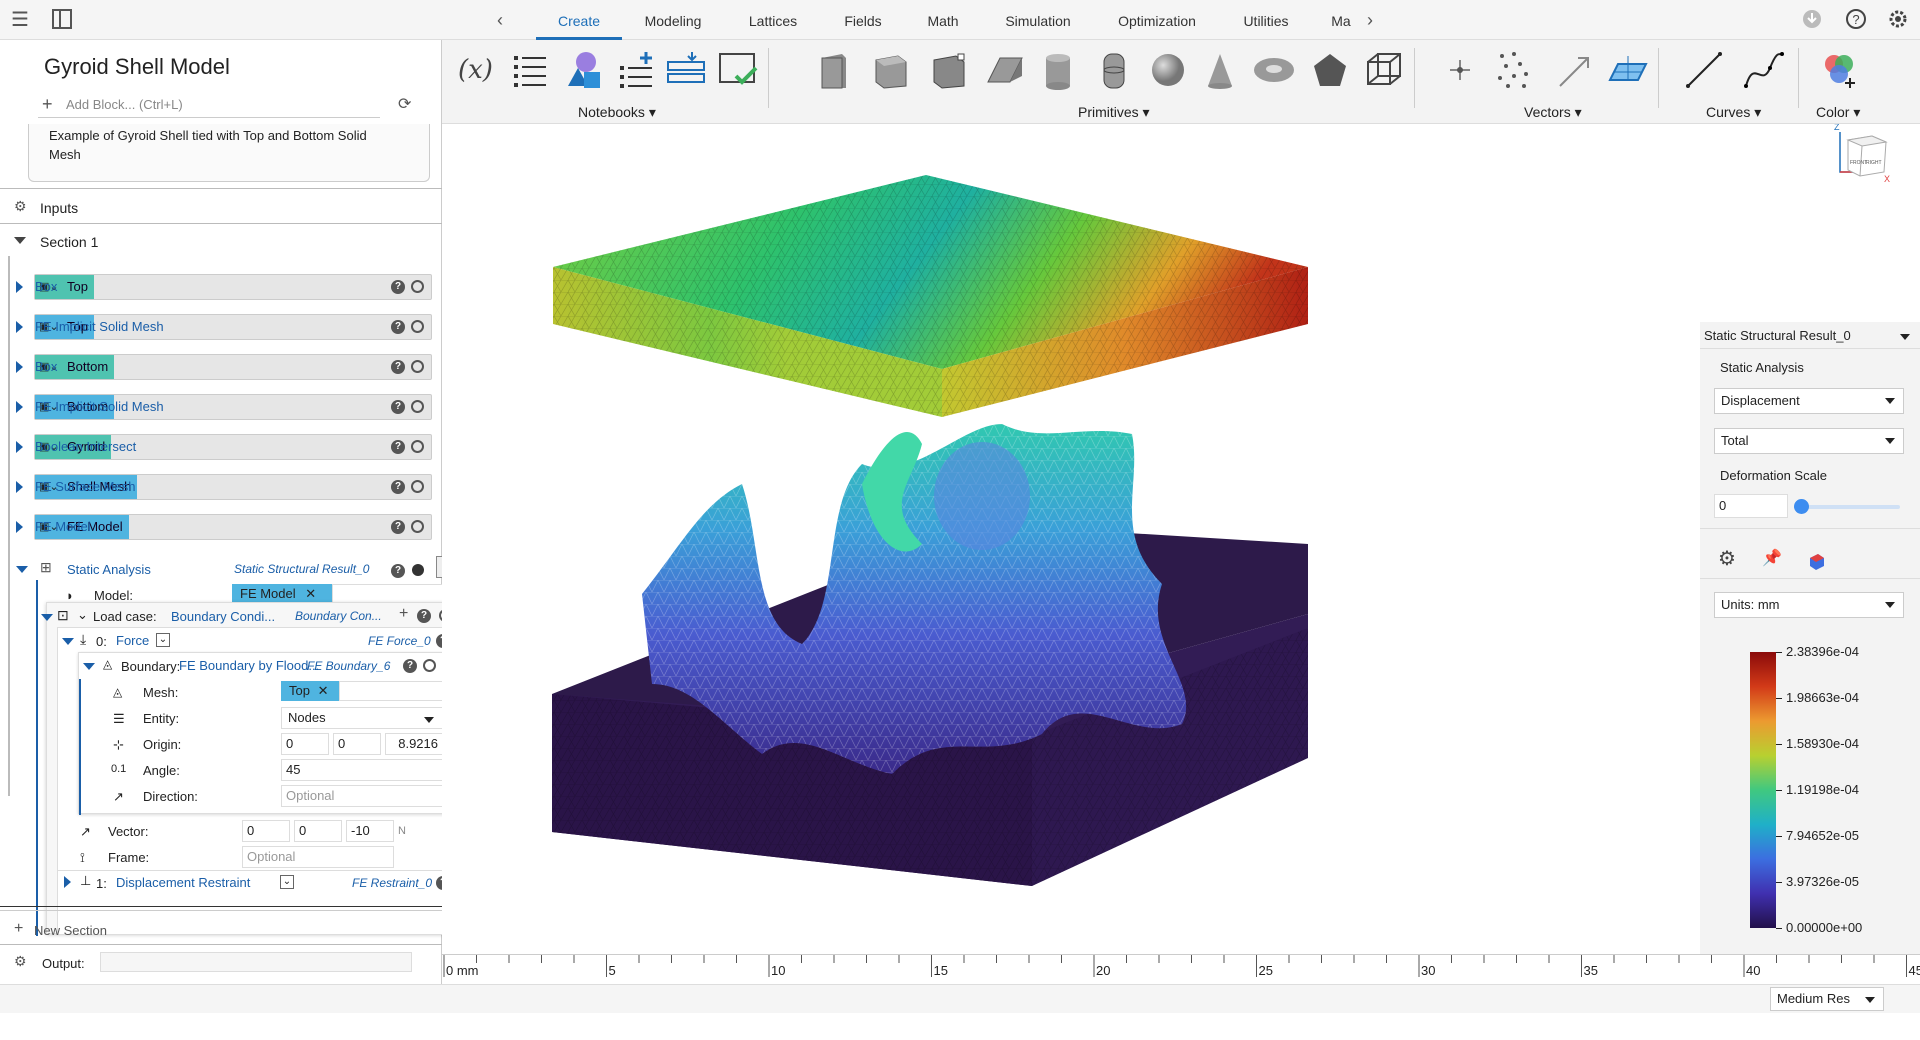 Image resolution: width=1920 pixels, height=1040 pixels. I want to click on block-type-label: FE Implicit Solid Mesh, so click(99, 327).